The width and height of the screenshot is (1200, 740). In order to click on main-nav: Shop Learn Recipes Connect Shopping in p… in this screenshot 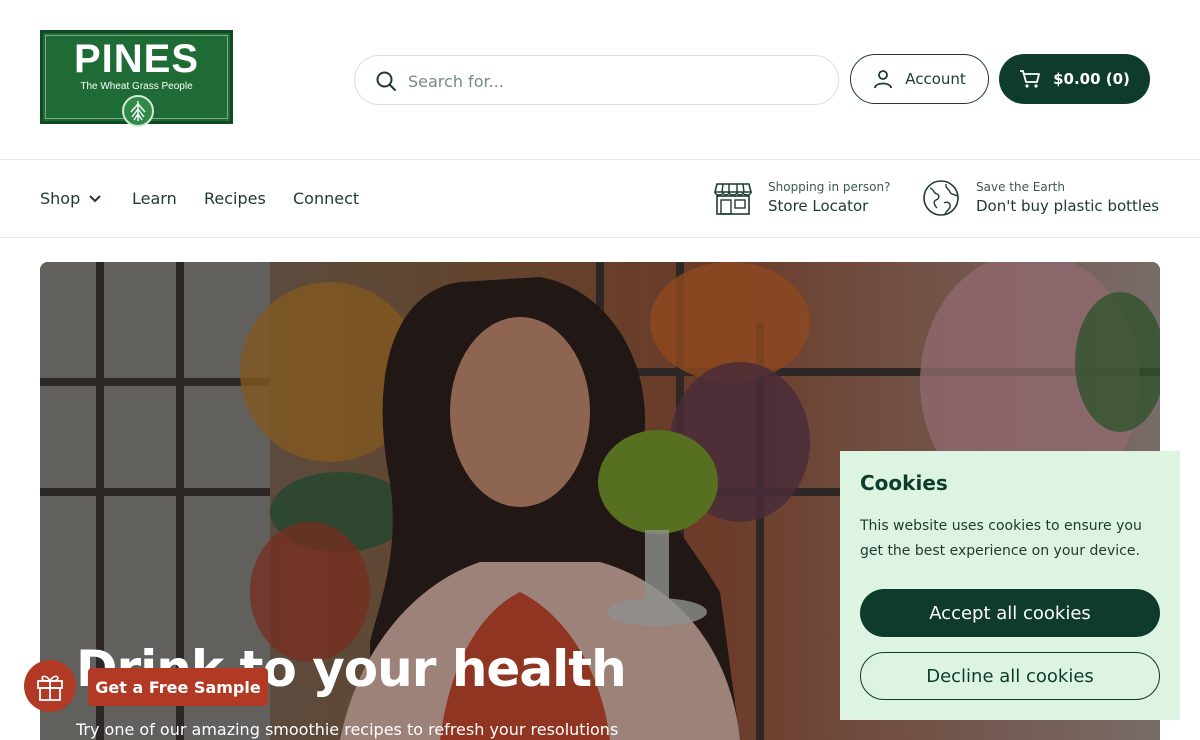, I will do `click(600, 199)`.